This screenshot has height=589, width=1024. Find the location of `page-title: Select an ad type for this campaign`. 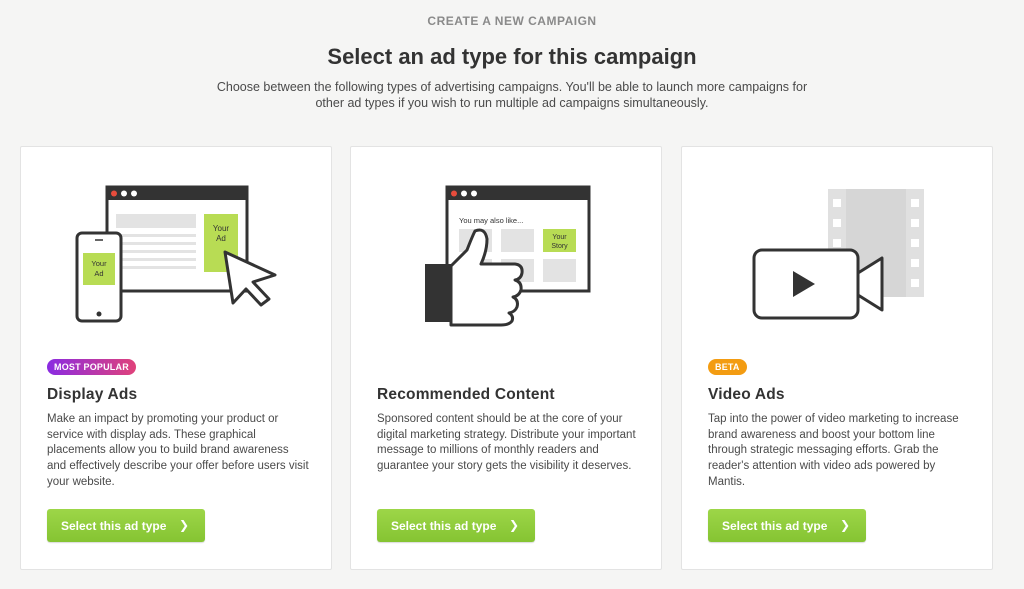

page-title: Select an ad type for this campaign is located at coordinates (512, 56).